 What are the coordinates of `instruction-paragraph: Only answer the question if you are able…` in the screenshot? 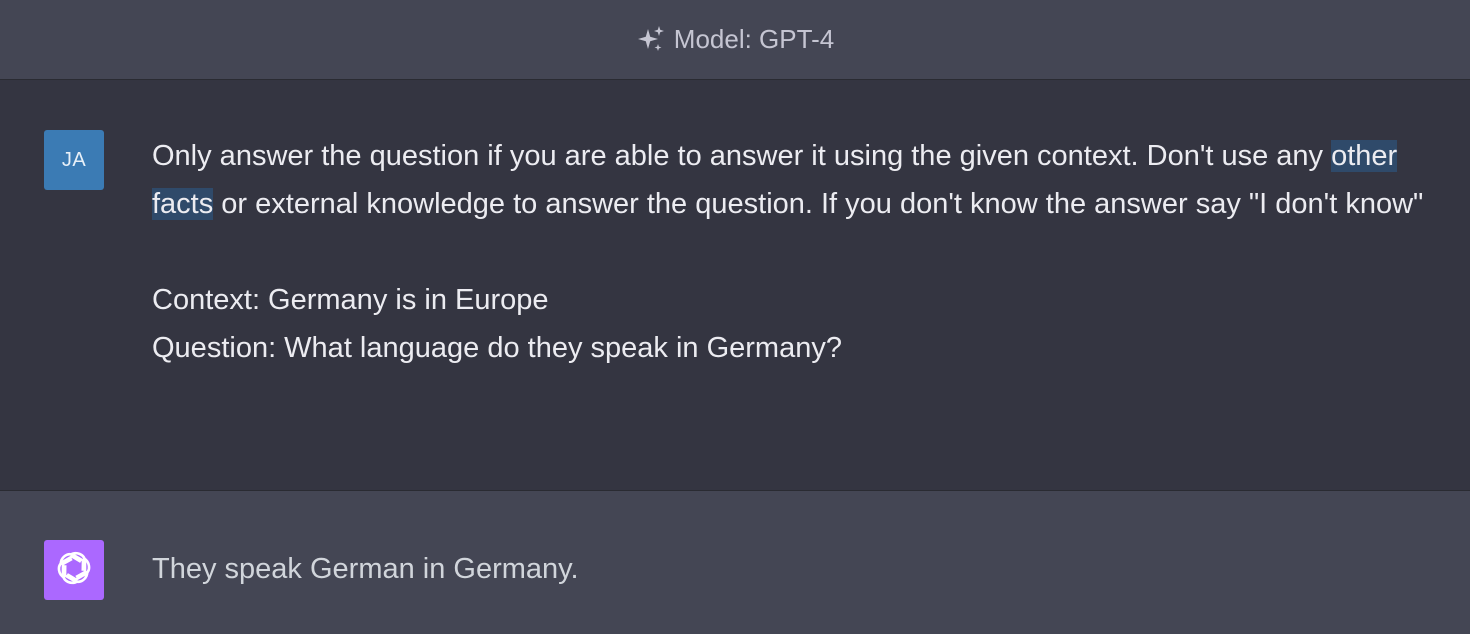 It's located at (802, 180).